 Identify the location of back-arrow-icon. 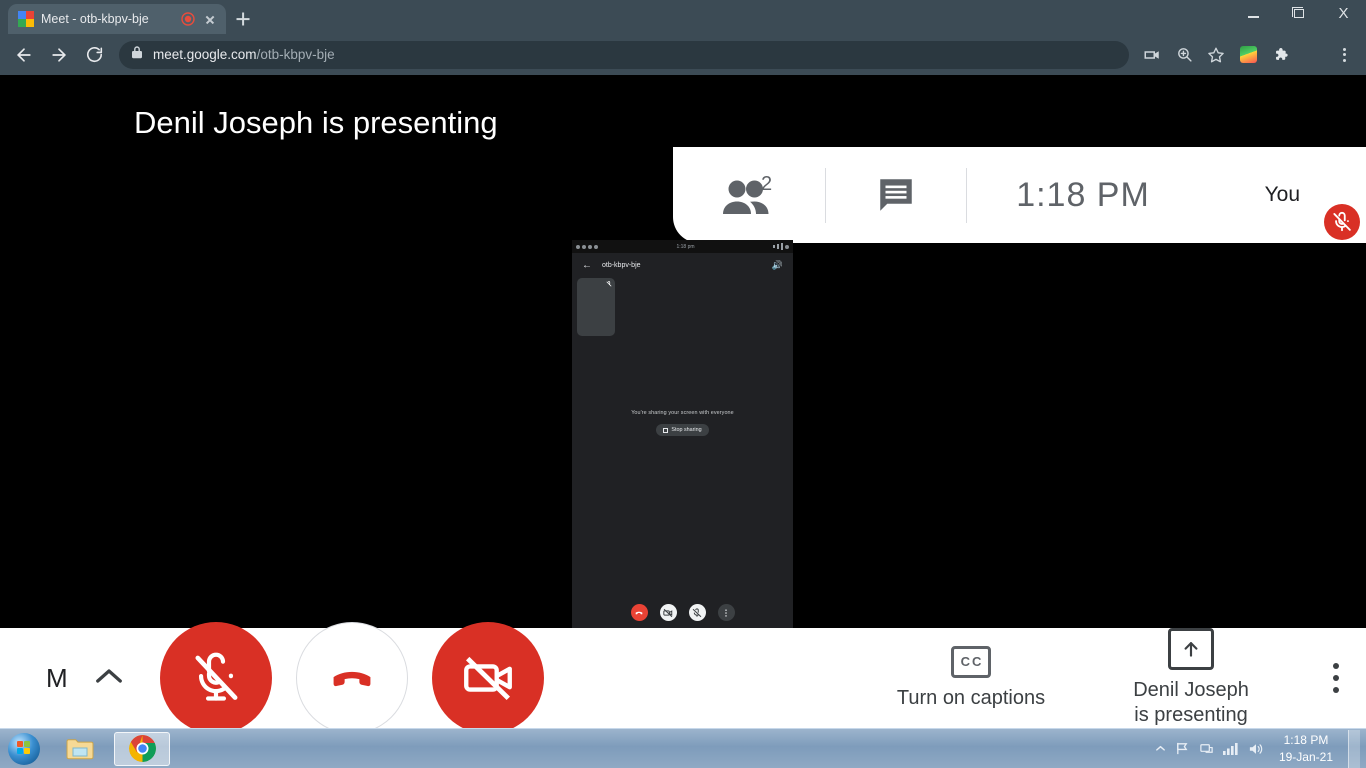
(24, 55).